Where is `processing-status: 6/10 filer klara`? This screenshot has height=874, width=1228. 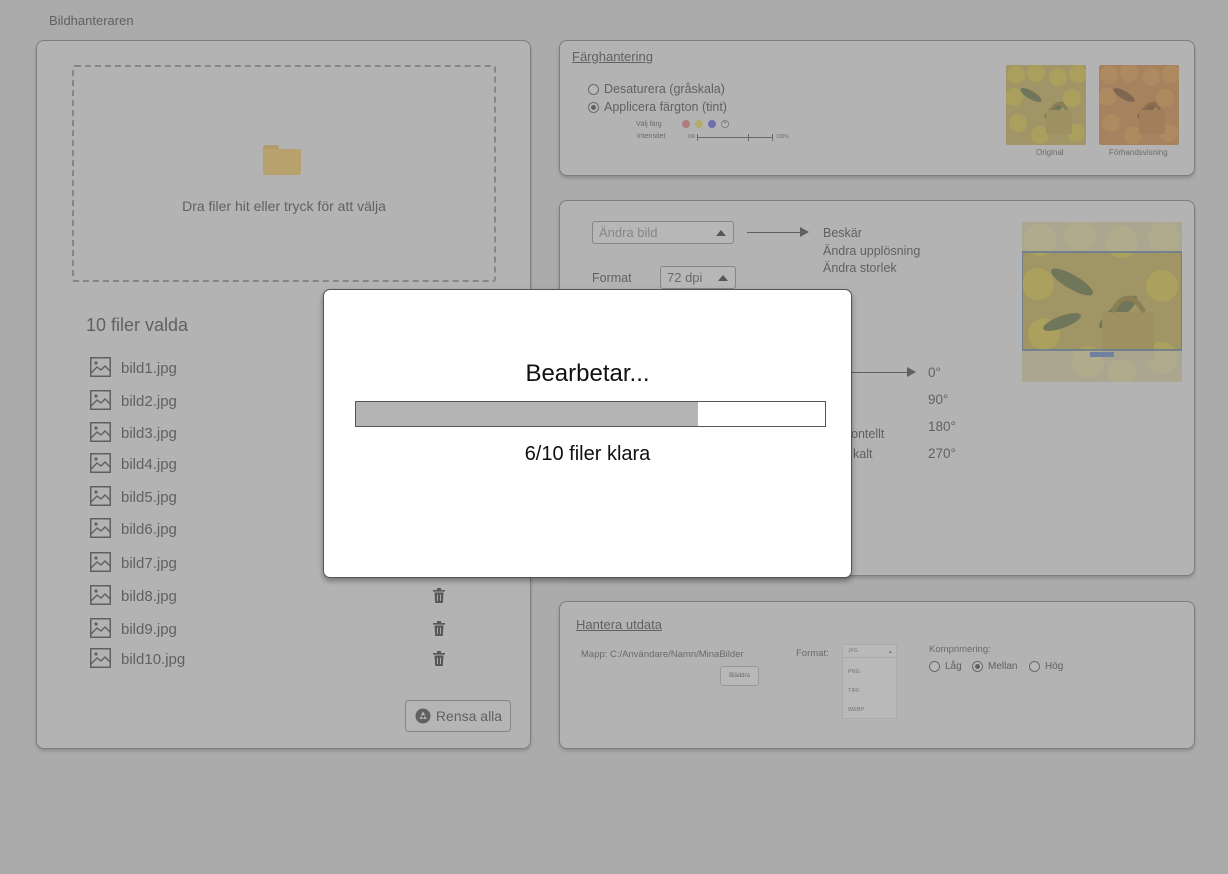 processing-status: 6/10 filer klara is located at coordinates (587, 454).